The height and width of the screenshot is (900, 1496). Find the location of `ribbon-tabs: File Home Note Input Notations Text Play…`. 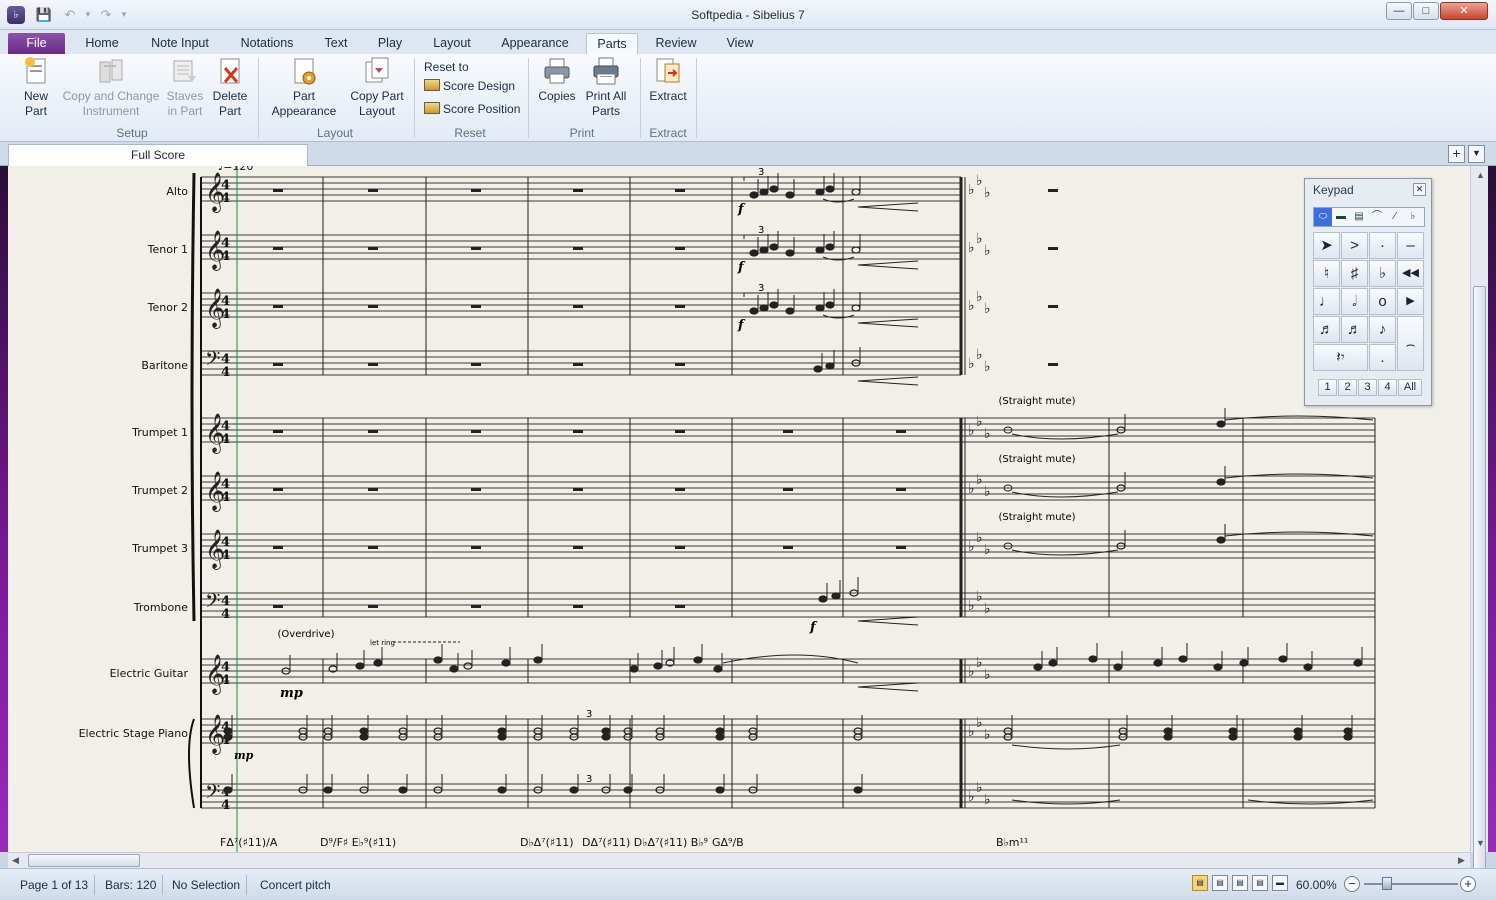

ribbon-tabs: File Home Note Input Notations Text Play… is located at coordinates (748, 56).